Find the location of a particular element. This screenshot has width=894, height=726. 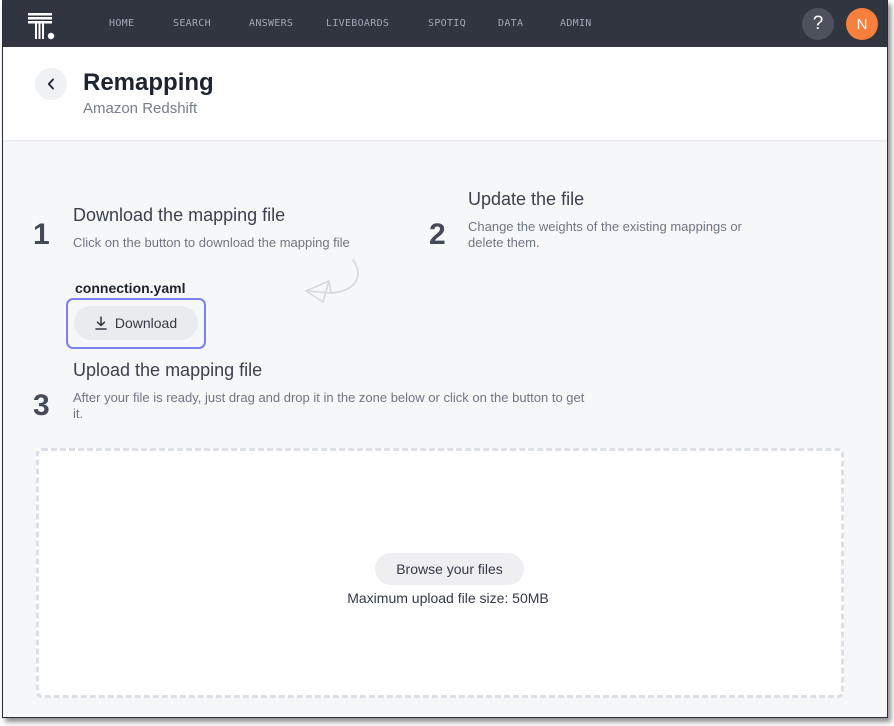

nav-spotiq: SPOTIQ is located at coordinates (447, 23).